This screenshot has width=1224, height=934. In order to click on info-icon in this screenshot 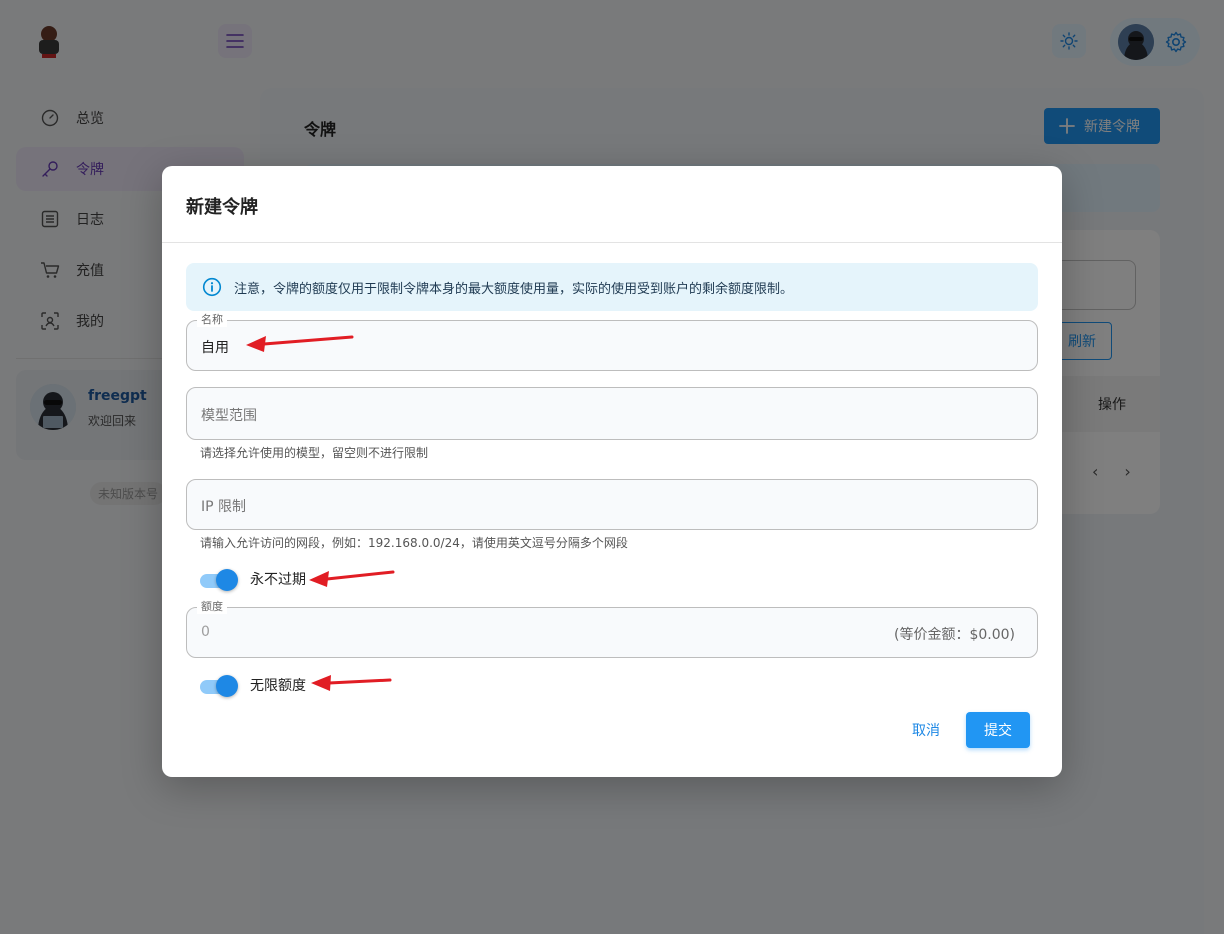, I will do `click(212, 287)`.